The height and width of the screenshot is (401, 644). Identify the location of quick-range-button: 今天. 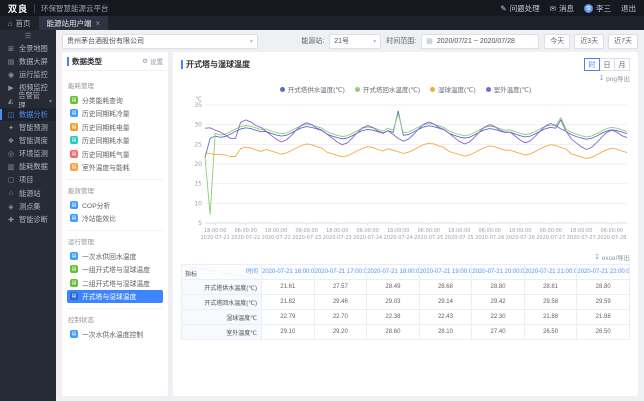
(557, 41).